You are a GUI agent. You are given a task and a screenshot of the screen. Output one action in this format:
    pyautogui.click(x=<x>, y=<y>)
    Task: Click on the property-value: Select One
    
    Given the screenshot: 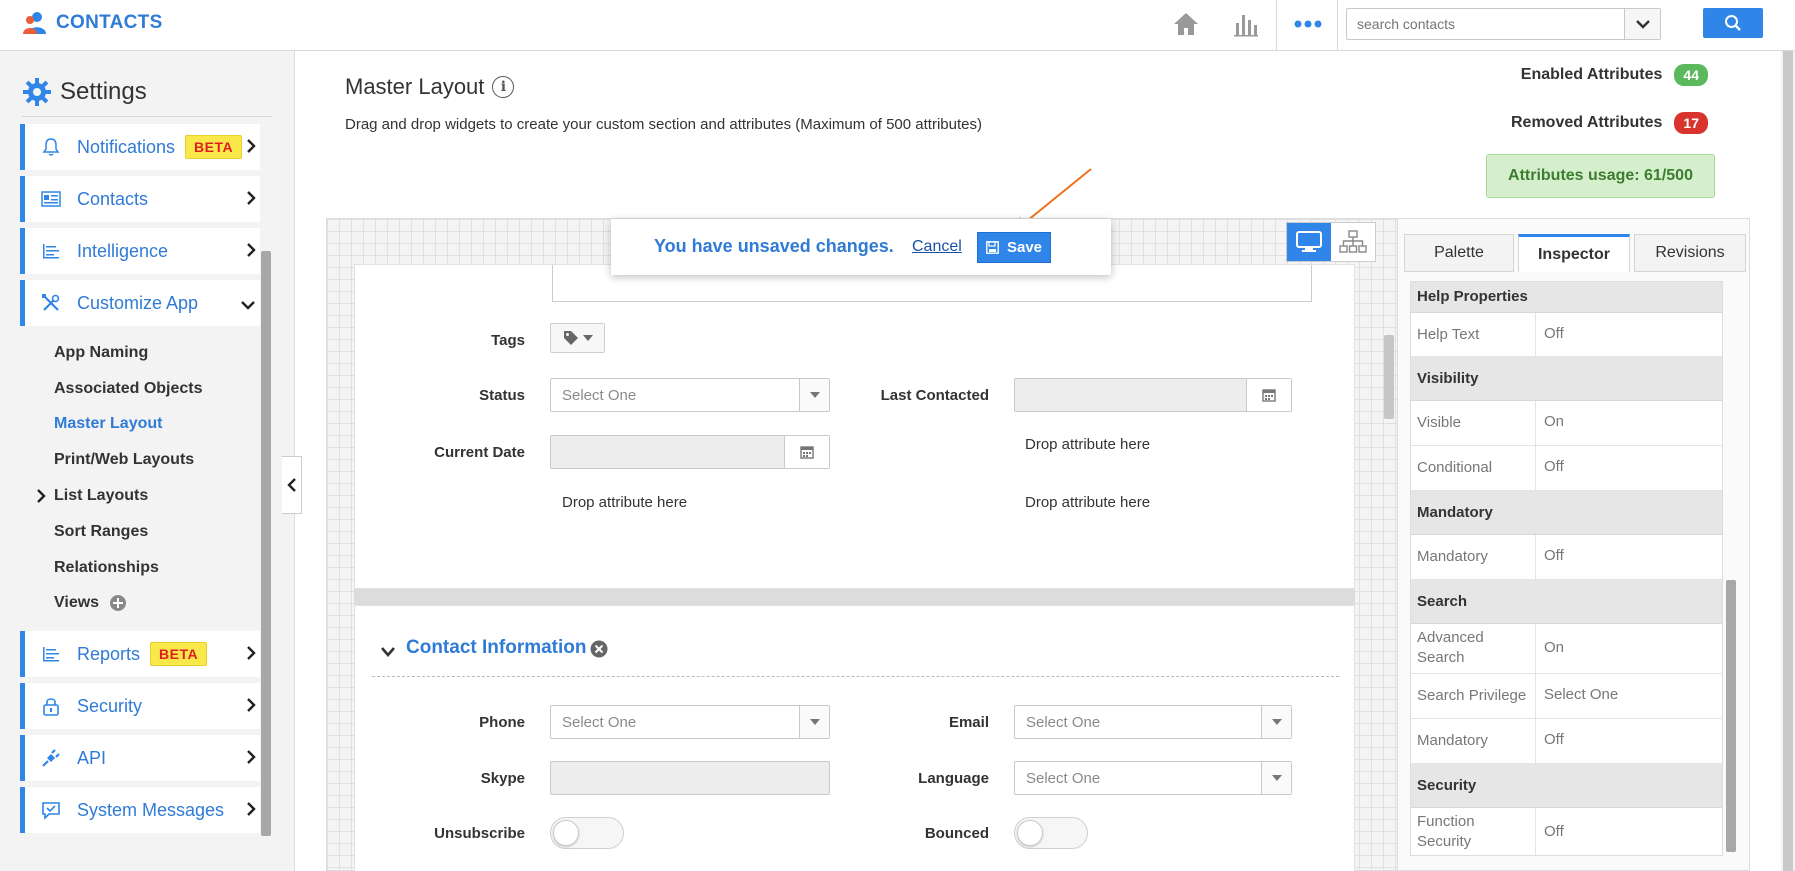 What is the action you would take?
    pyautogui.click(x=1581, y=694)
    